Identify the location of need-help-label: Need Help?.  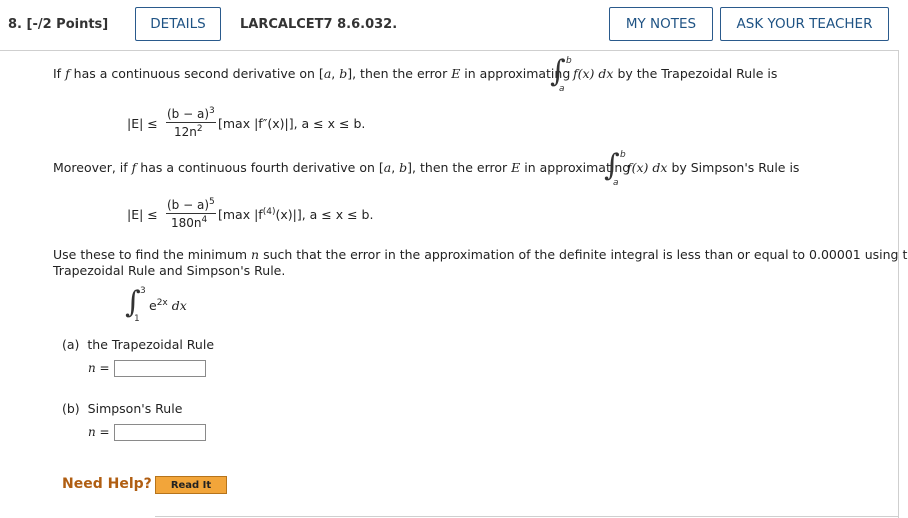
(107, 484).